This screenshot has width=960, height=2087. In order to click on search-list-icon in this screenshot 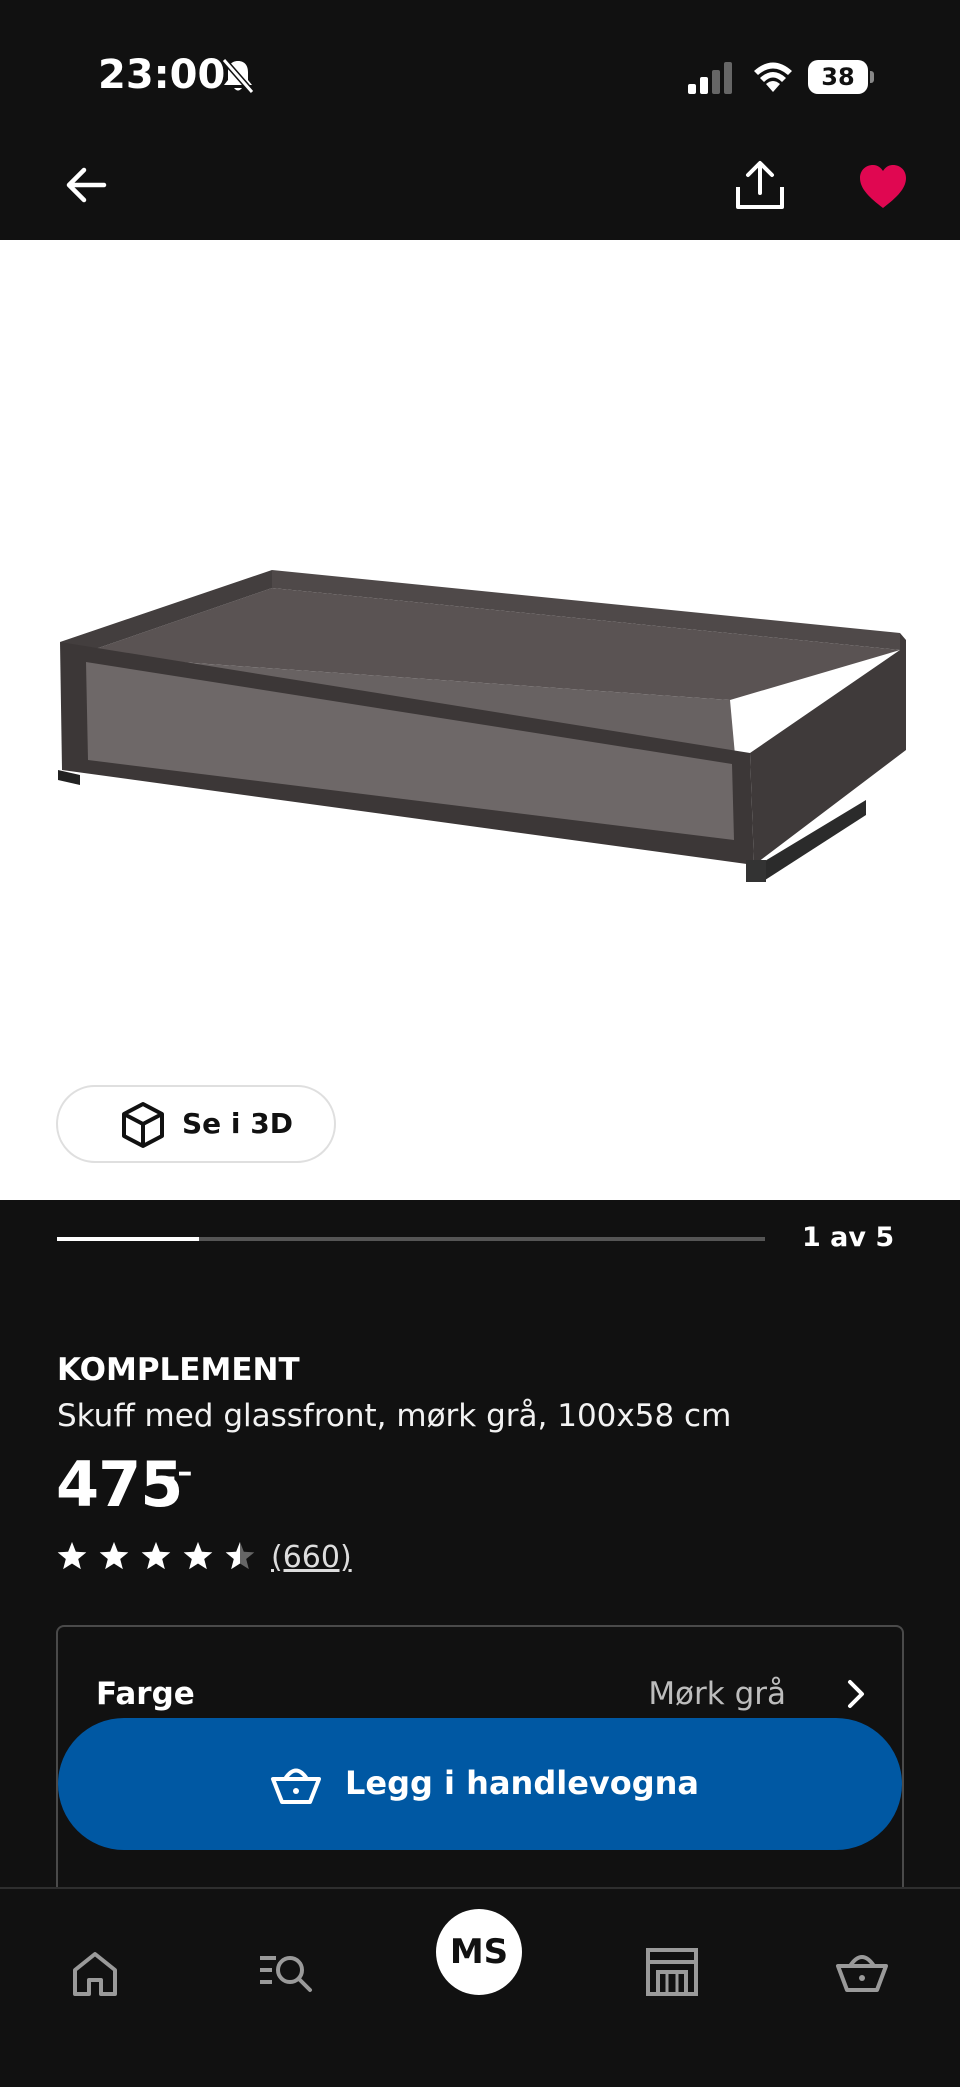, I will do `click(286, 1972)`.